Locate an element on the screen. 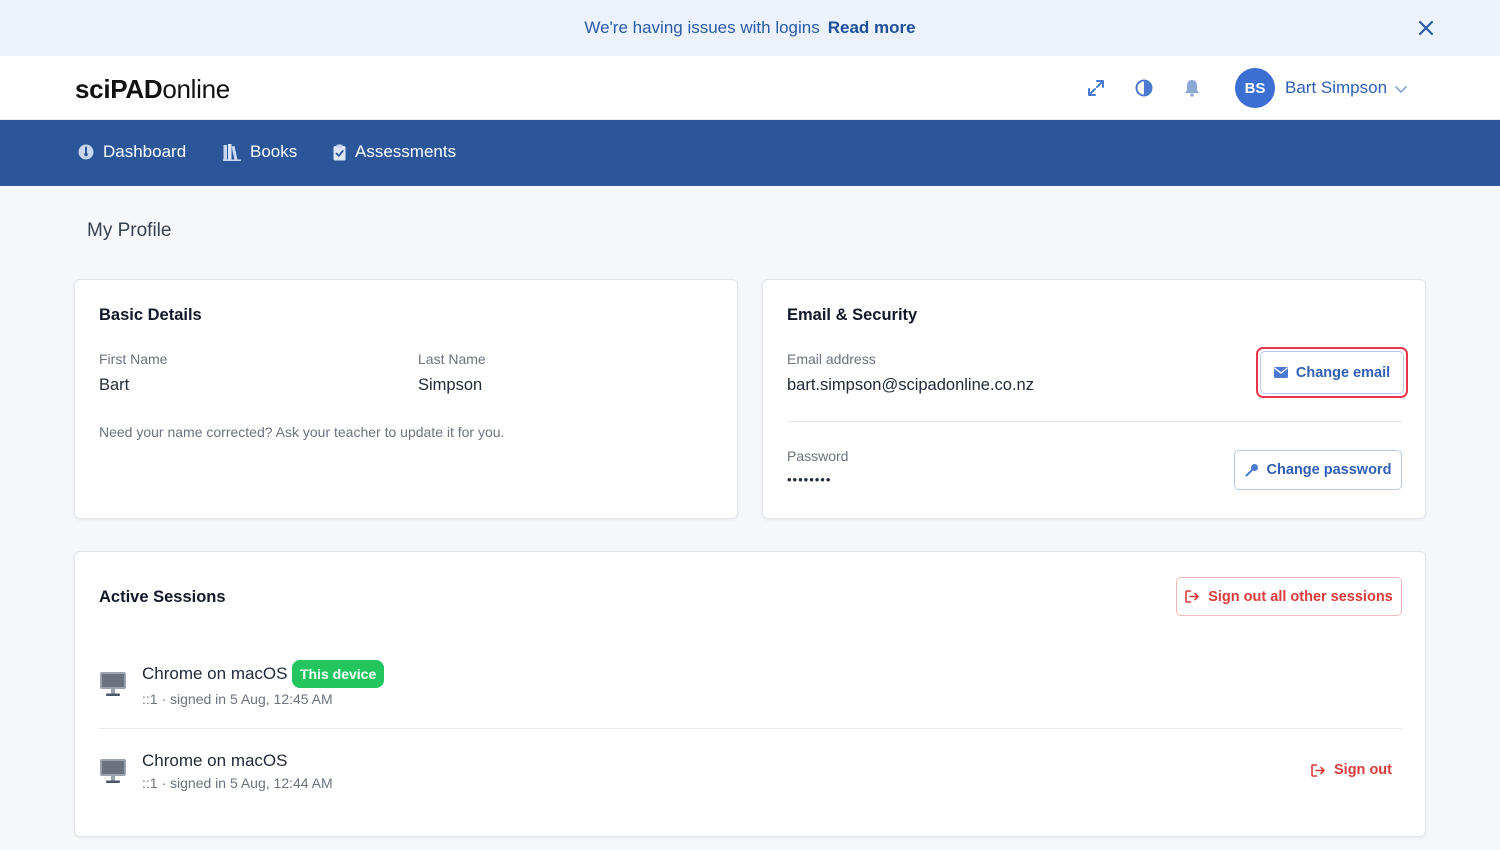 Image resolution: width=1500 pixels, height=850 pixels. key-icon is located at coordinates (1251, 470).